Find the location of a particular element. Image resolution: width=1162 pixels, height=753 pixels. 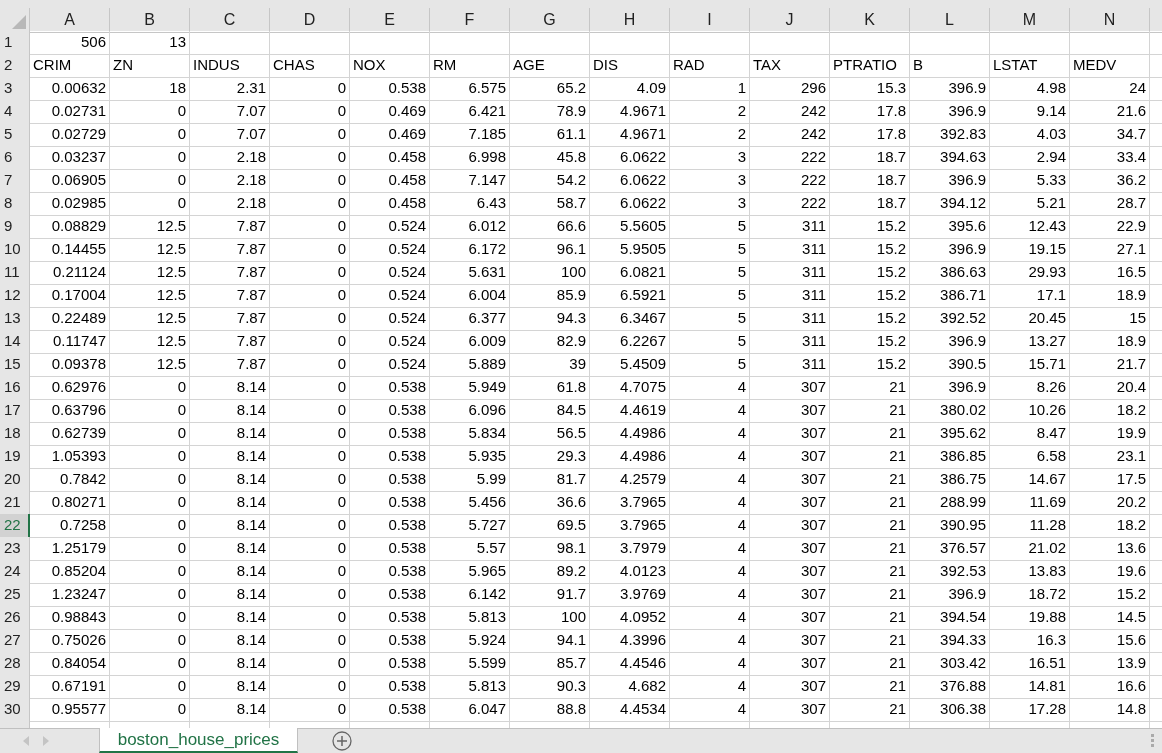

sheet-tab: boston_house_prices is located at coordinates (198, 740).